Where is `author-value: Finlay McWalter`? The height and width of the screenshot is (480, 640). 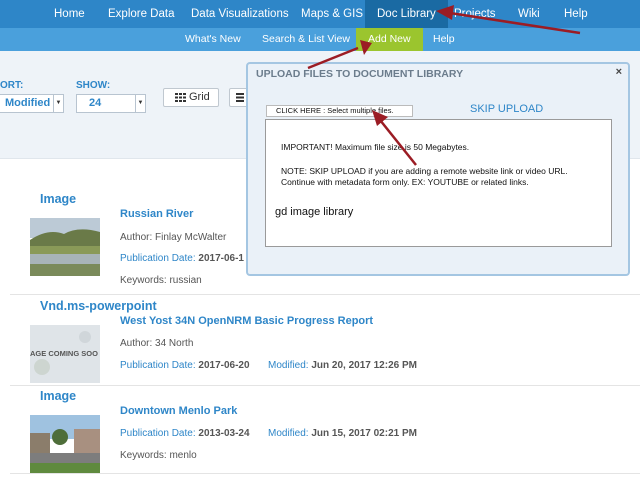 author-value: Finlay McWalter is located at coordinates (191, 237).